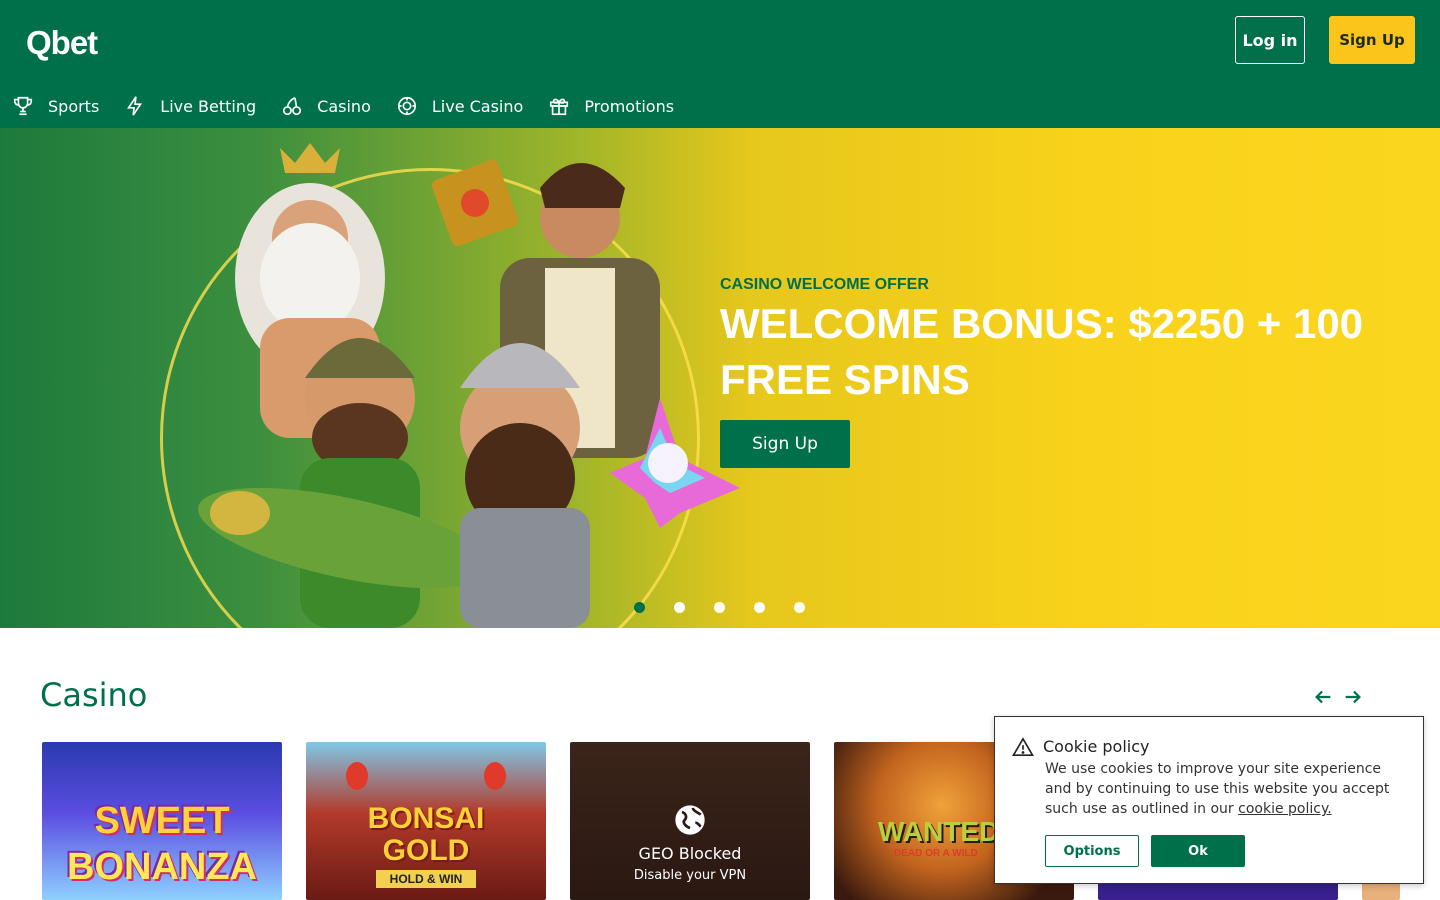 Image resolution: width=1440 pixels, height=900 pixels. I want to click on nav-item-live-casino: Live Casino, so click(459, 106).